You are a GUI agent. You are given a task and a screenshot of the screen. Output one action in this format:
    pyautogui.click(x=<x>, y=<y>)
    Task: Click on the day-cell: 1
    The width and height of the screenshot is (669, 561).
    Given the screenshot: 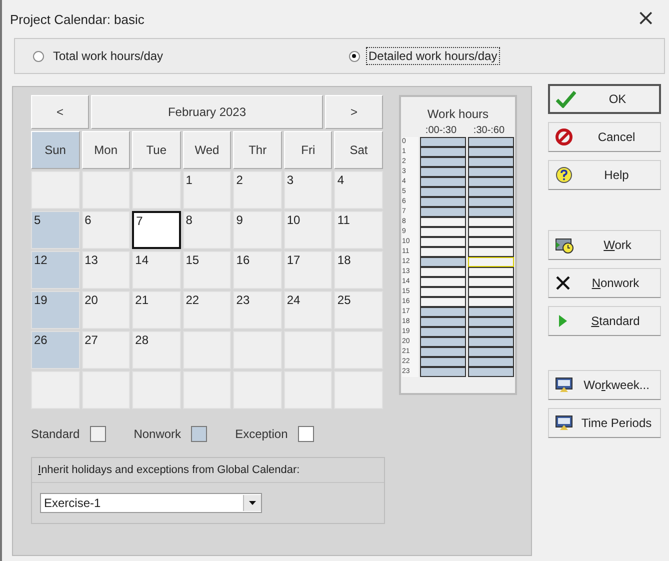 What is the action you would take?
    pyautogui.click(x=207, y=190)
    